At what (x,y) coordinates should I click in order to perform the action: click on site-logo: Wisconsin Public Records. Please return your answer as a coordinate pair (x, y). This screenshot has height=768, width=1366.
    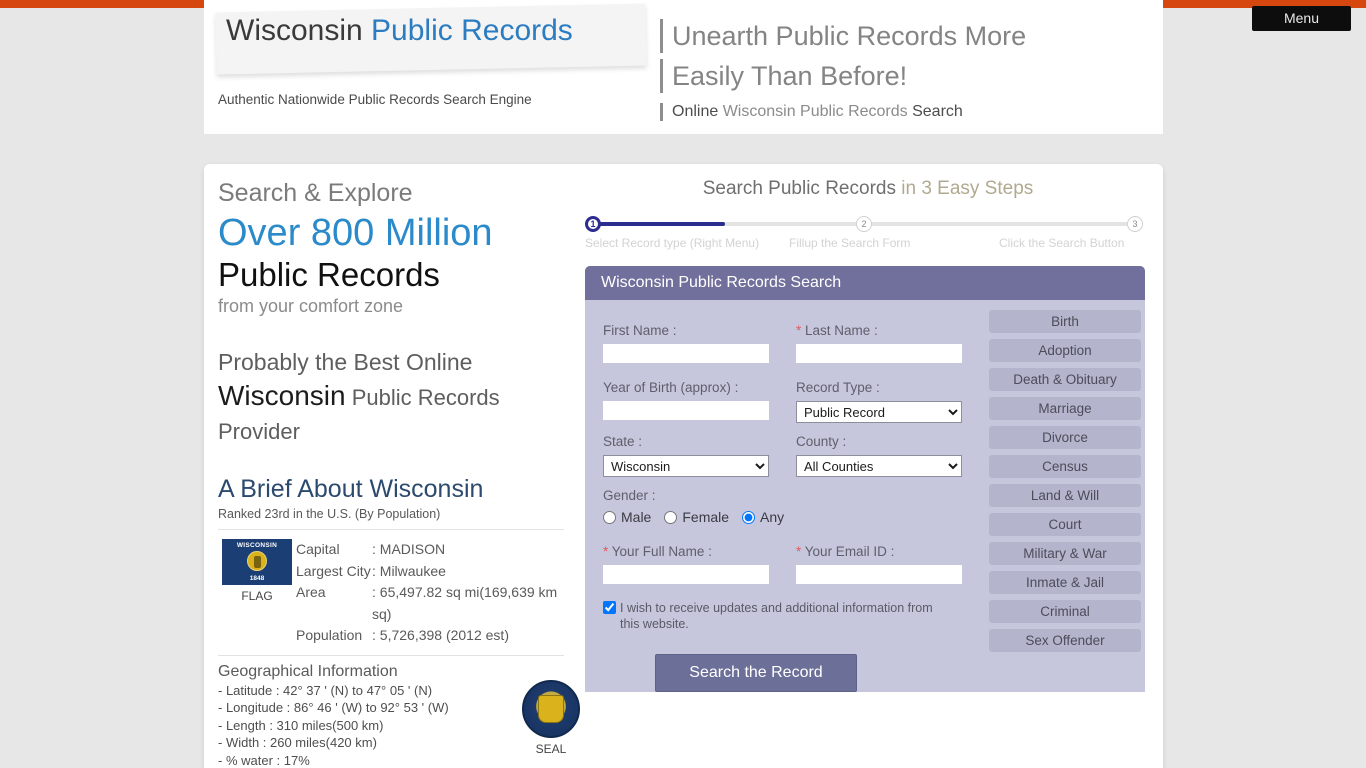
    Looking at the image, I should click on (399, 31).